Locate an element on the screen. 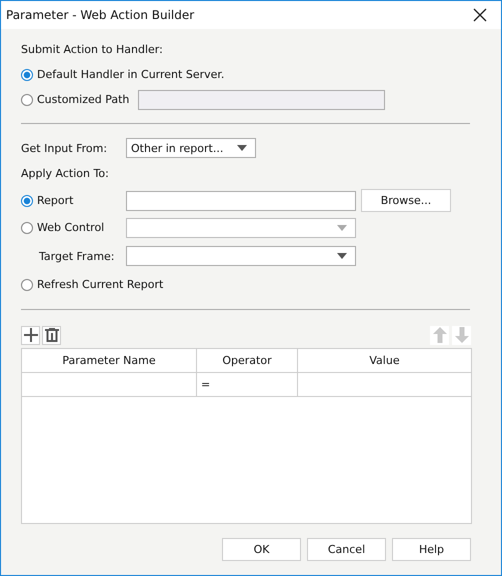 This screenshot has width=502, height=576. radio-label: Web Control is located at coordinates (71, 227).